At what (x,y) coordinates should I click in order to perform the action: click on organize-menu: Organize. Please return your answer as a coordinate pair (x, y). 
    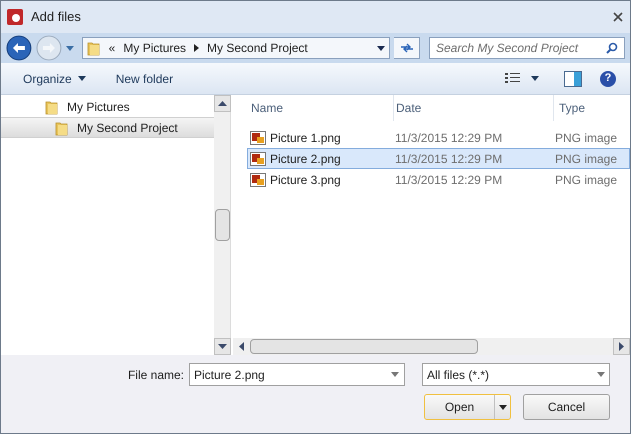
    Looking at the image, I should click on (54, 79).